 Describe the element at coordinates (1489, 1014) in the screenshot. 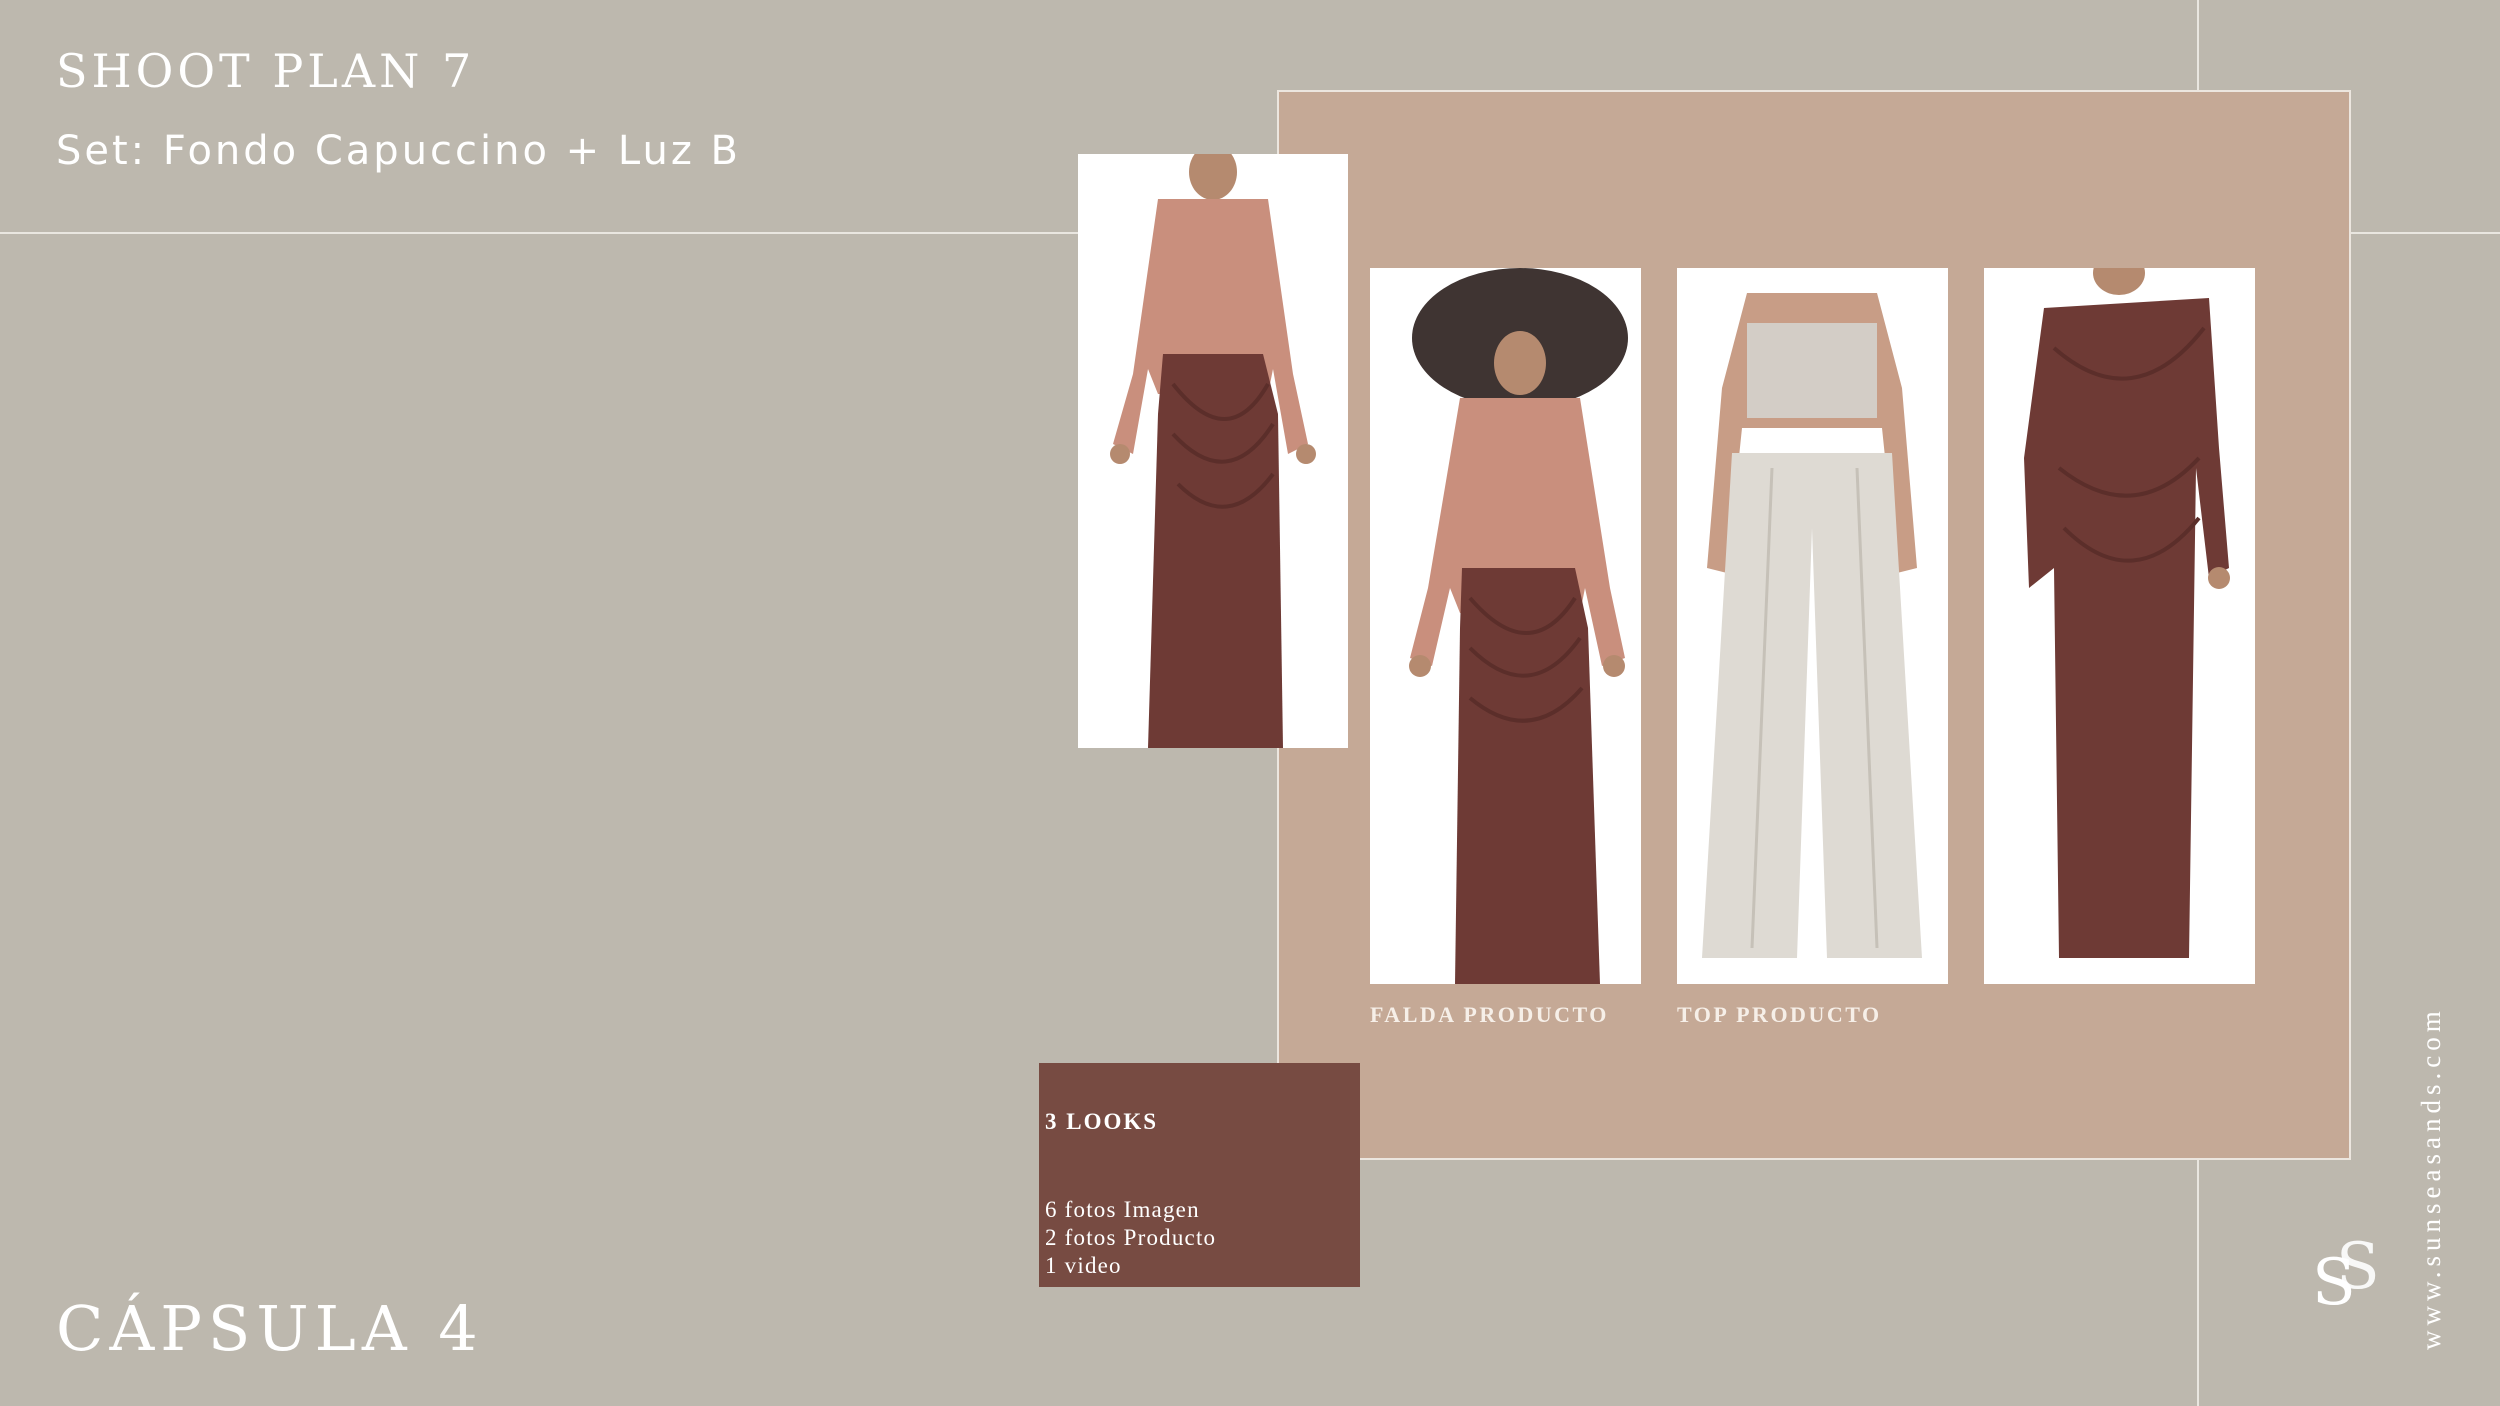

I see `photo-caption-2: FALDA PRODUCTO` at that location.